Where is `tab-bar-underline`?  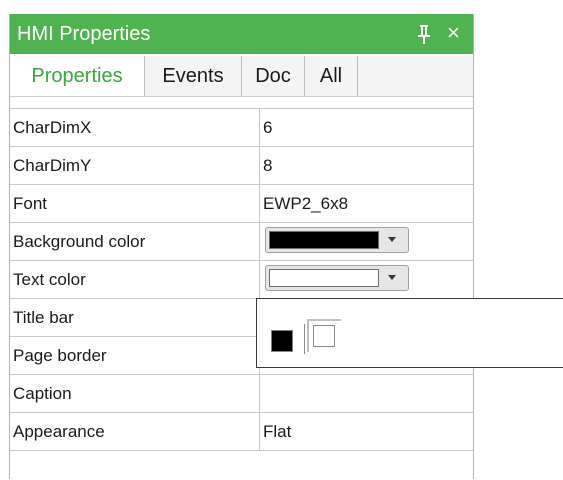 tab-bar-underline is located at coordinates (241, 96).